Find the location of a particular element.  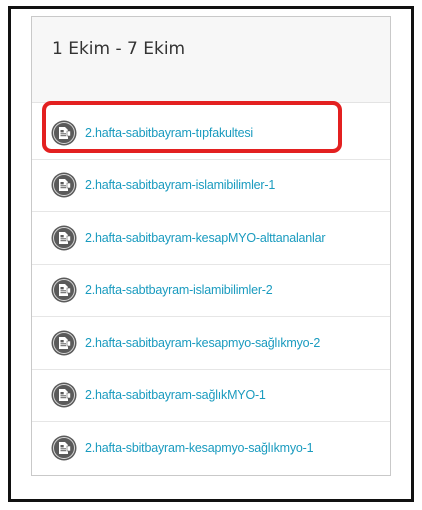

activity-item: 2.hafta-sabtbayram-islamibilimler-2 is located at coordinates (211, 291).